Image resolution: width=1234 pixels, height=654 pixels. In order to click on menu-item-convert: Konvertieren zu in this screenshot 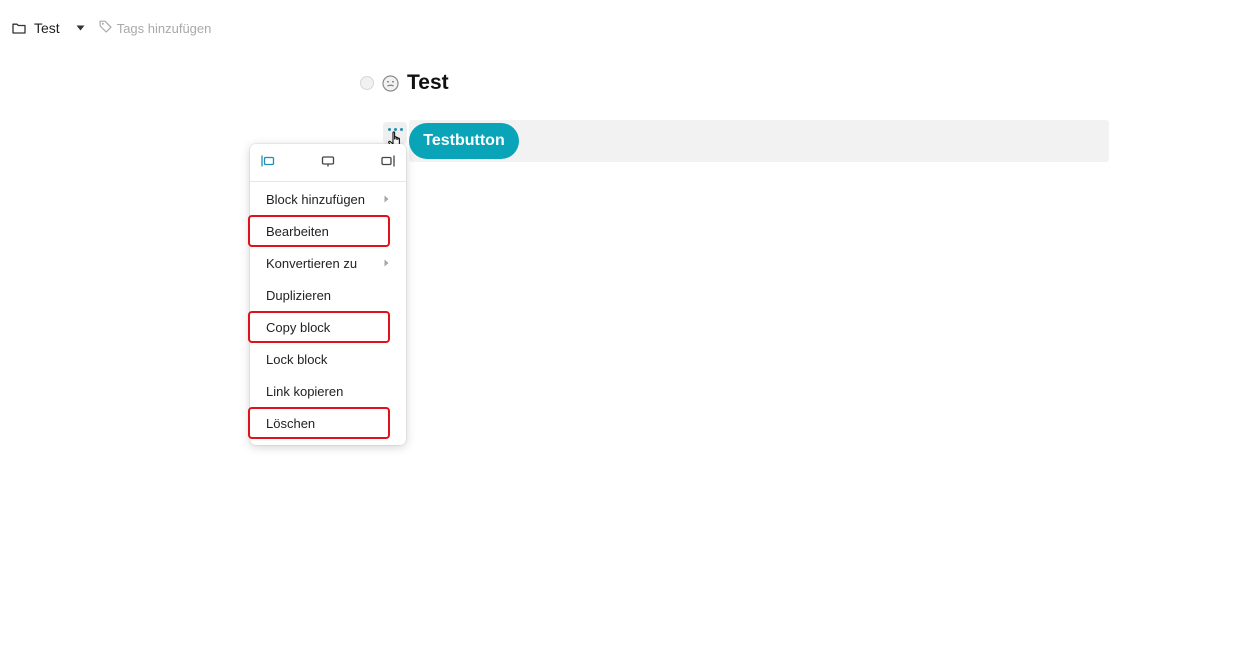, I will do `click(328, 263)`.